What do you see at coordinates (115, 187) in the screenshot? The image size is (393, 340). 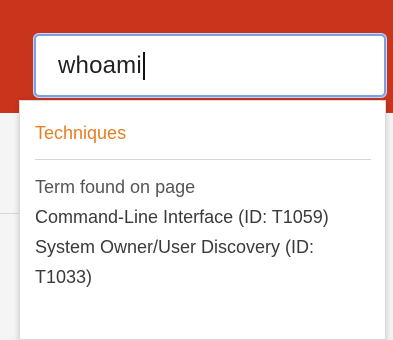 I see `term-found-note: Term found on page` at bounding box center [115, 187].